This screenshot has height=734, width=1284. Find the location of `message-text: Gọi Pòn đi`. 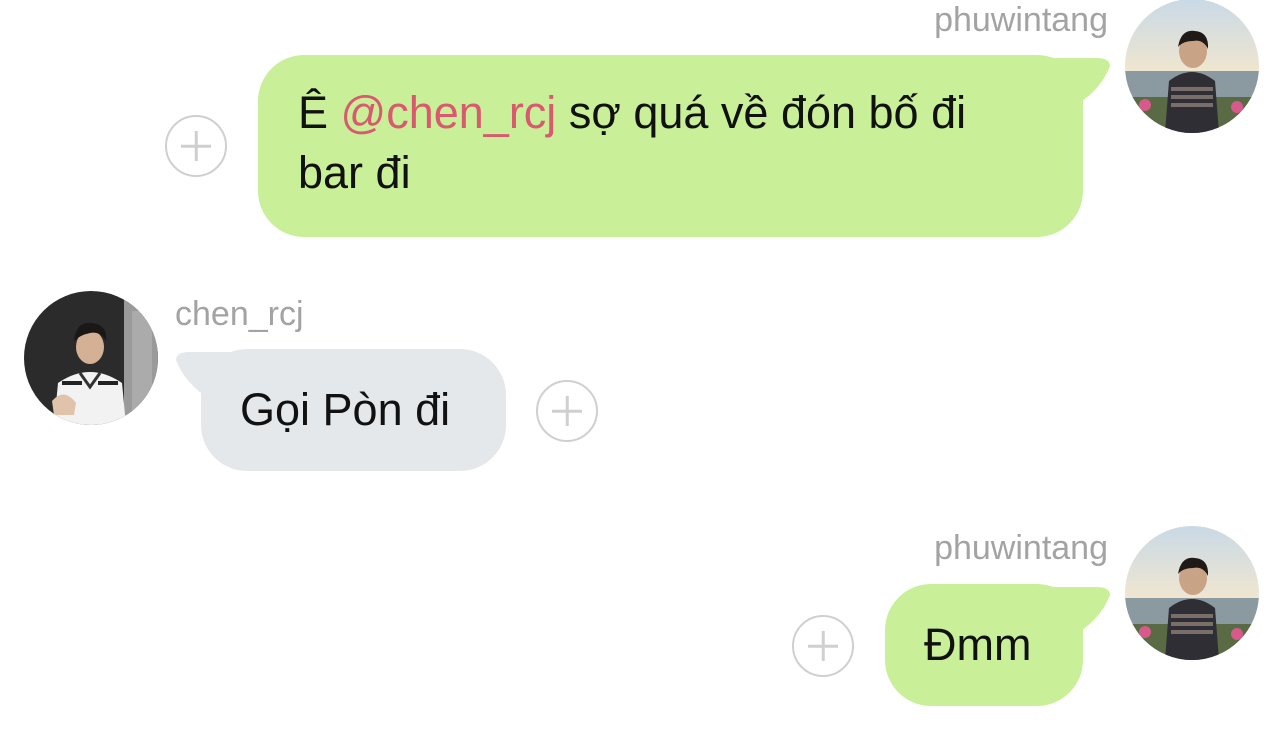

message-text: Gọi Pòn đi is located at coordinates (345, 409).